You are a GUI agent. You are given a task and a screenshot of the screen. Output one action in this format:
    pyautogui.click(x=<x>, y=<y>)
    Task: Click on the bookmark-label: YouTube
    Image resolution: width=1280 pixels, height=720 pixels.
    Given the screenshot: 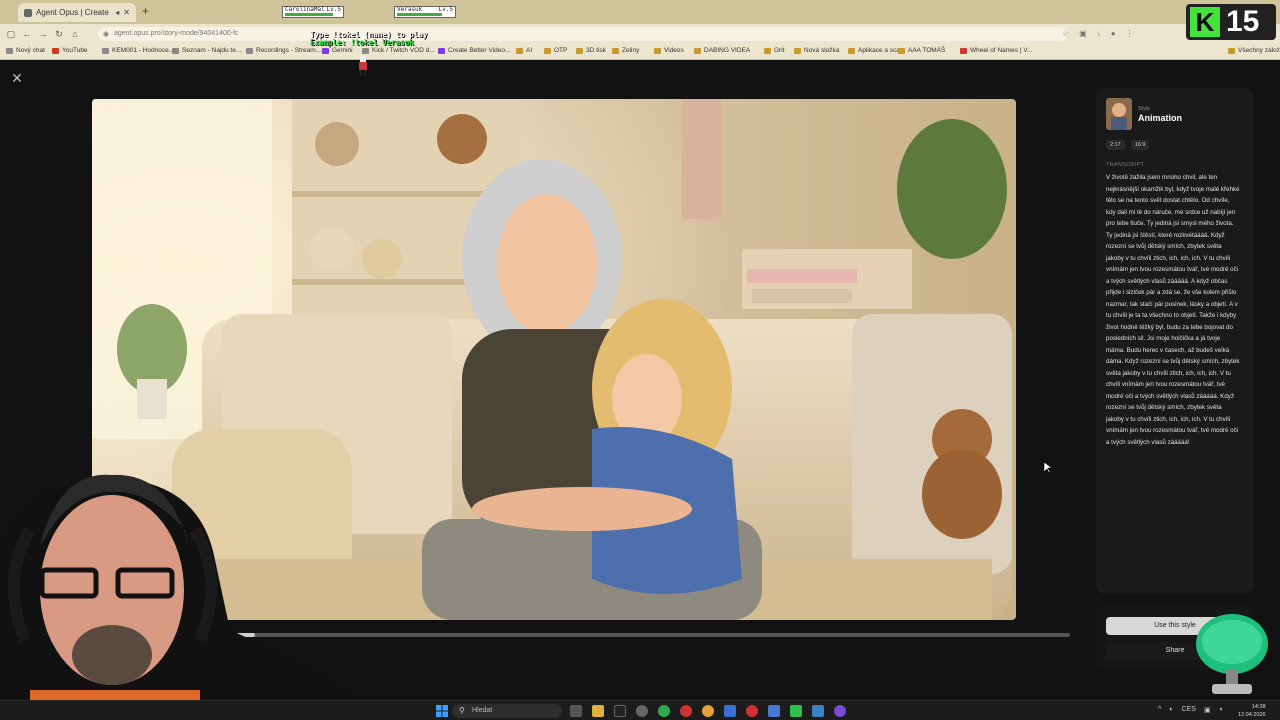 What is the action you would take?
    pyautogui.click(x=75, y=50)
    